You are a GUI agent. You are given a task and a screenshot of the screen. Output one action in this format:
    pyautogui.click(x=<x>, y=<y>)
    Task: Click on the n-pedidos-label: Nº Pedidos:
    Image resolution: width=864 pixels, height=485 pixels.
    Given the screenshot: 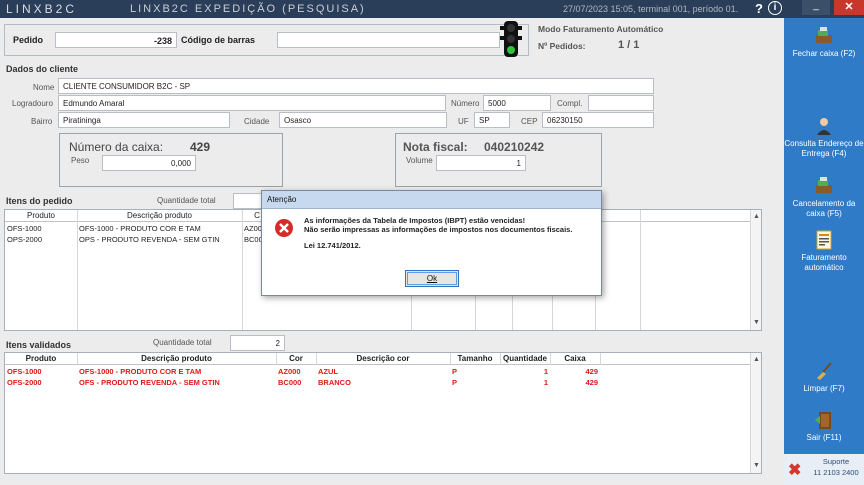 What is the action you would take?
    pyautogui.click(x=562, y=46)
    